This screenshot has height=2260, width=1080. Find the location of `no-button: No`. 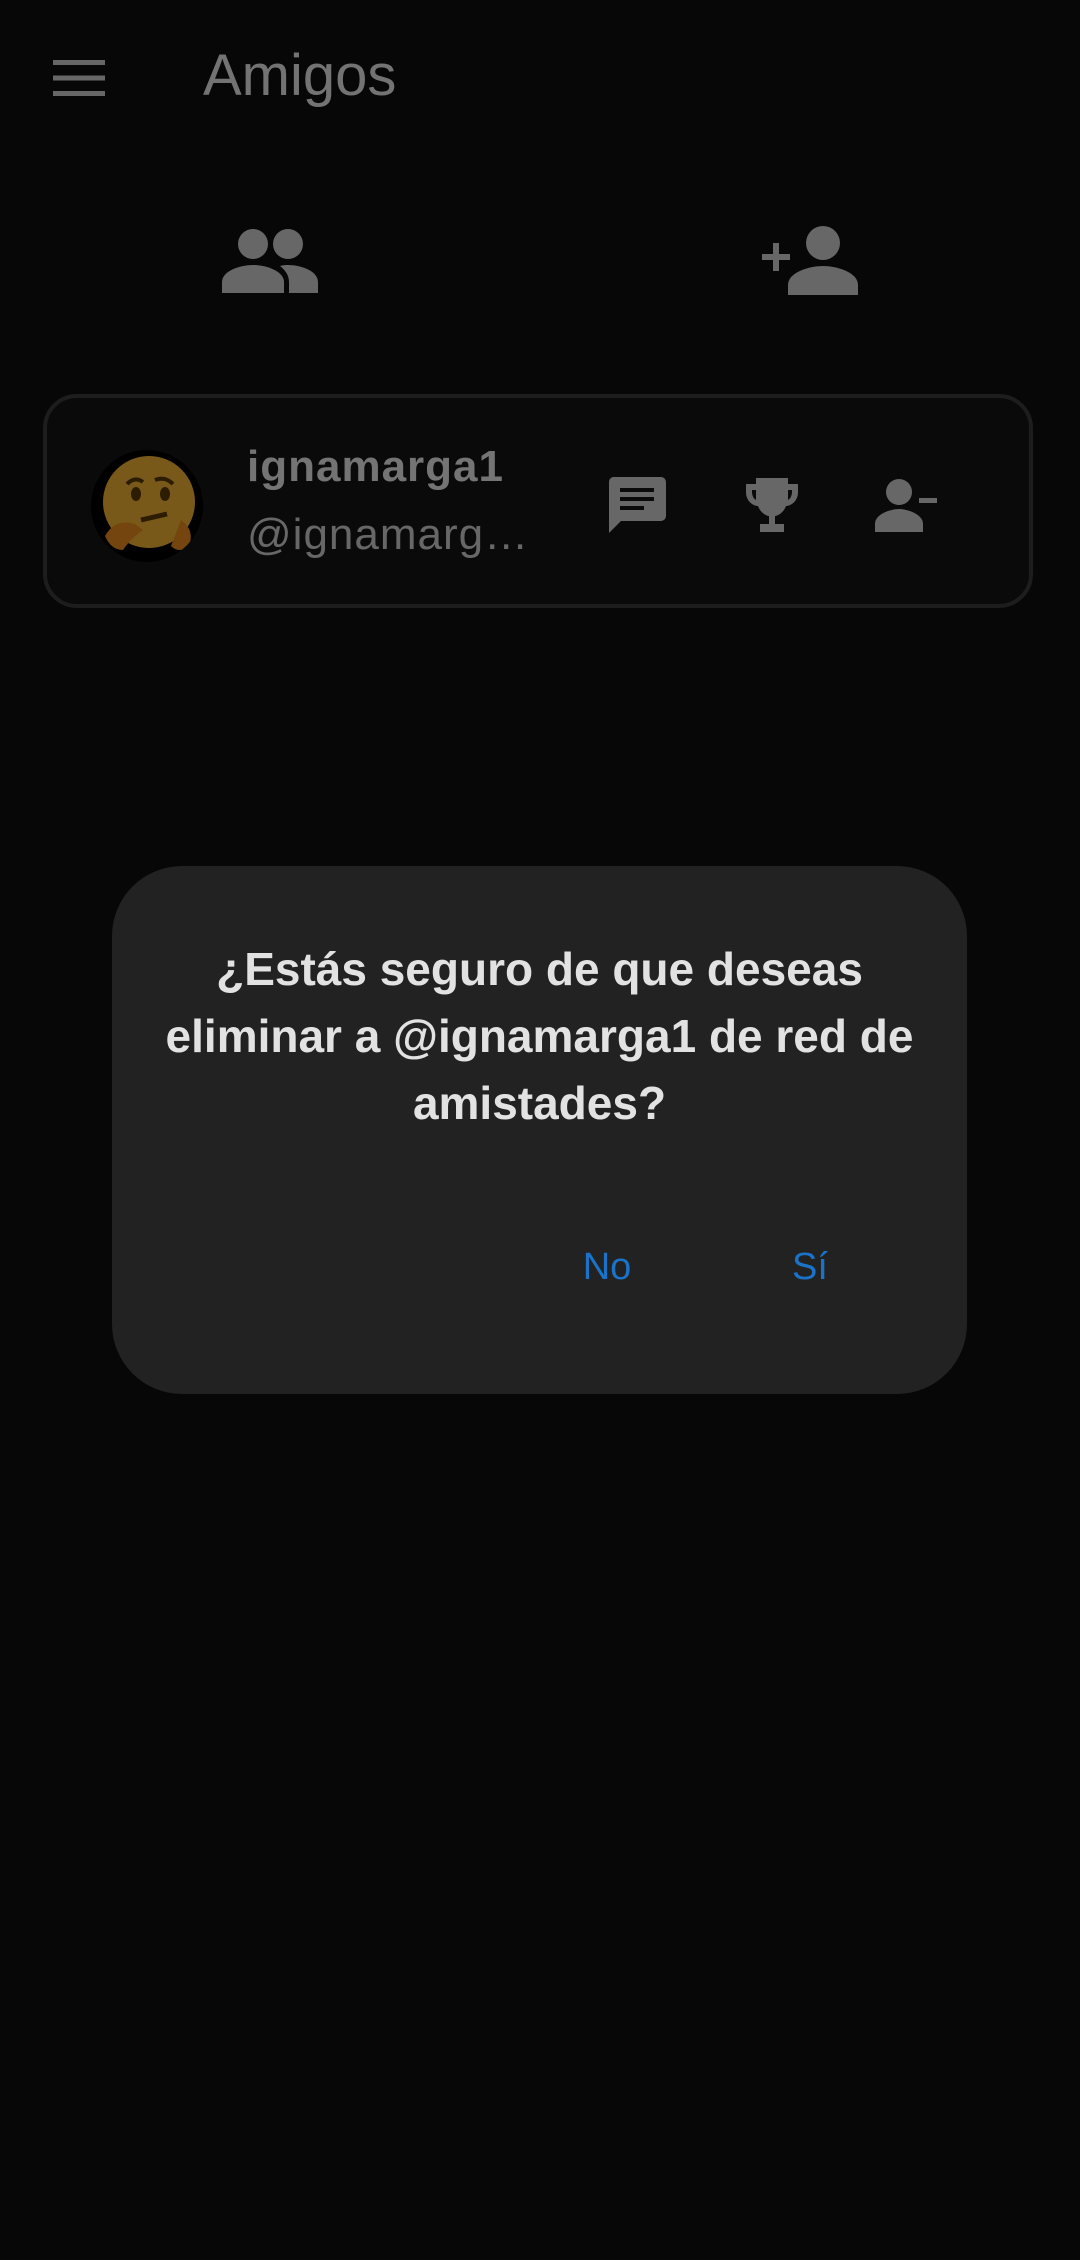

no-button: No is located at coordinates (607, 1267).